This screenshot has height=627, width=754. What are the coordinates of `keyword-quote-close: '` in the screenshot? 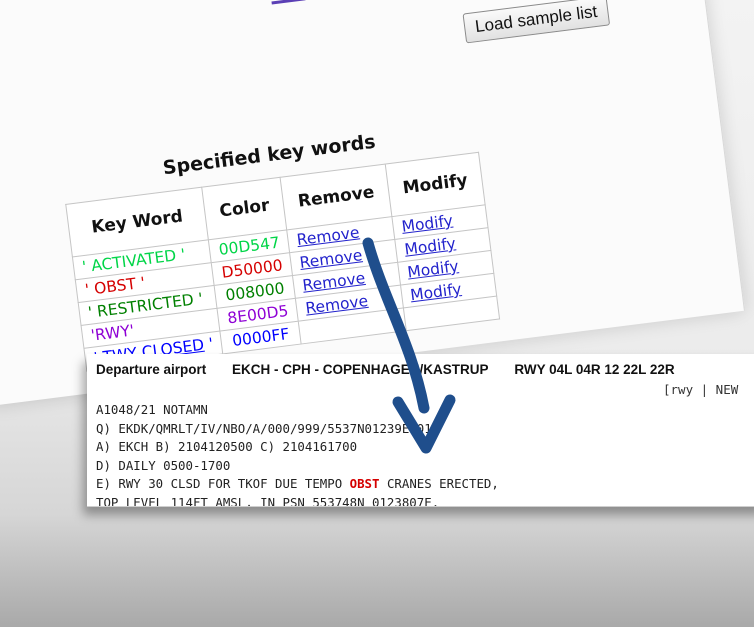 It's located at (208, 344).